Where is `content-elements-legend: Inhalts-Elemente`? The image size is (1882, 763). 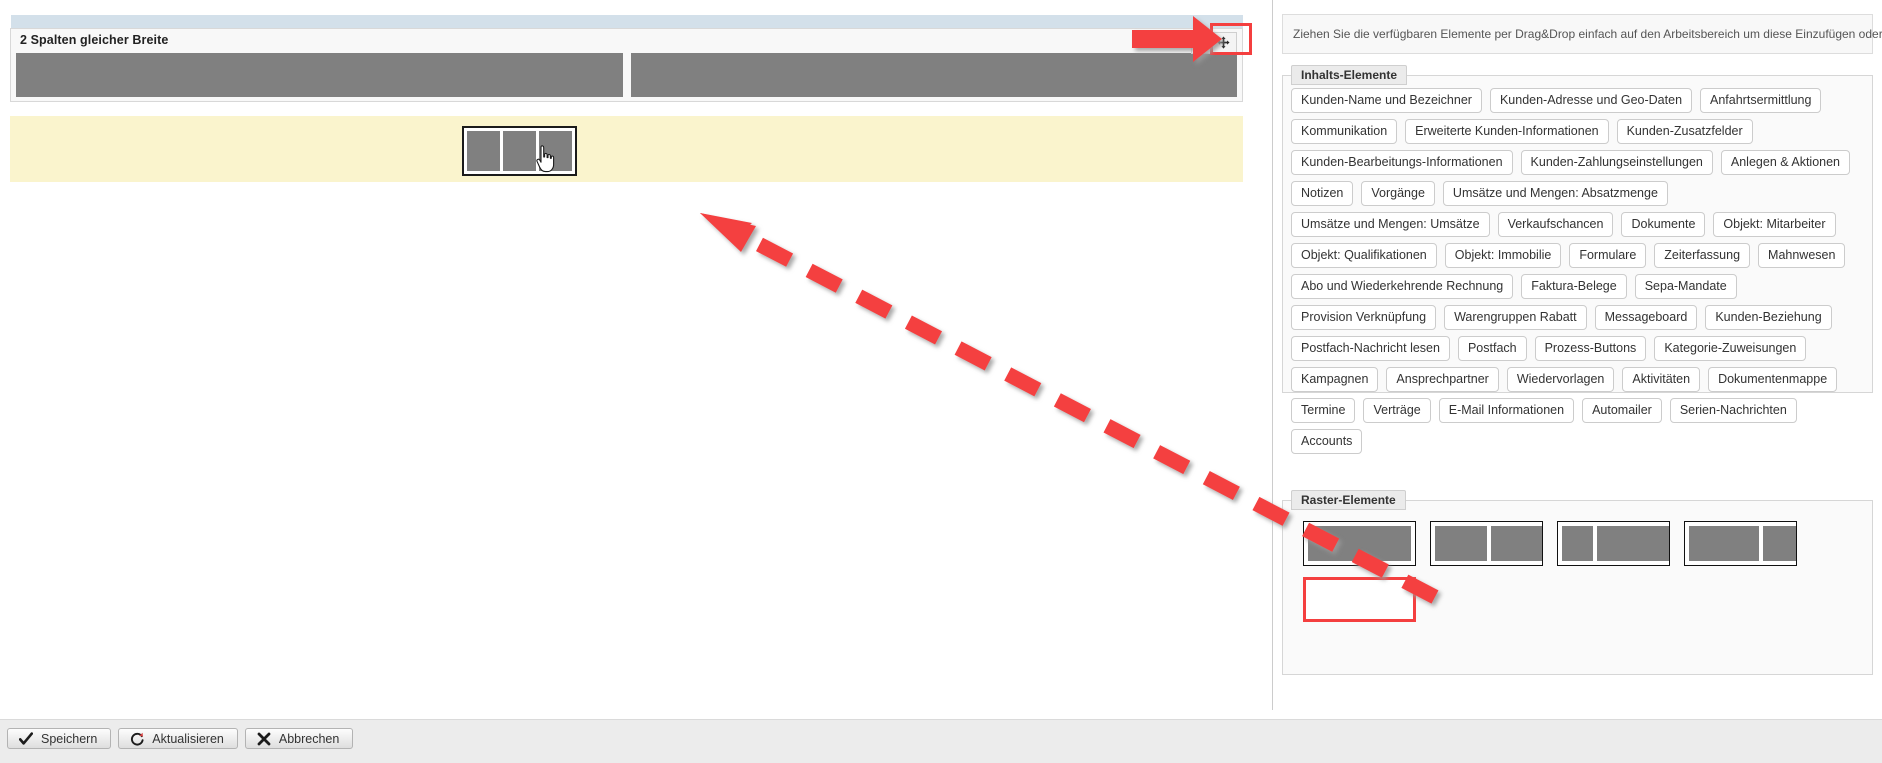 content-elements-legend: Inhalts-Elemente is located at coordinates (1349, 75).